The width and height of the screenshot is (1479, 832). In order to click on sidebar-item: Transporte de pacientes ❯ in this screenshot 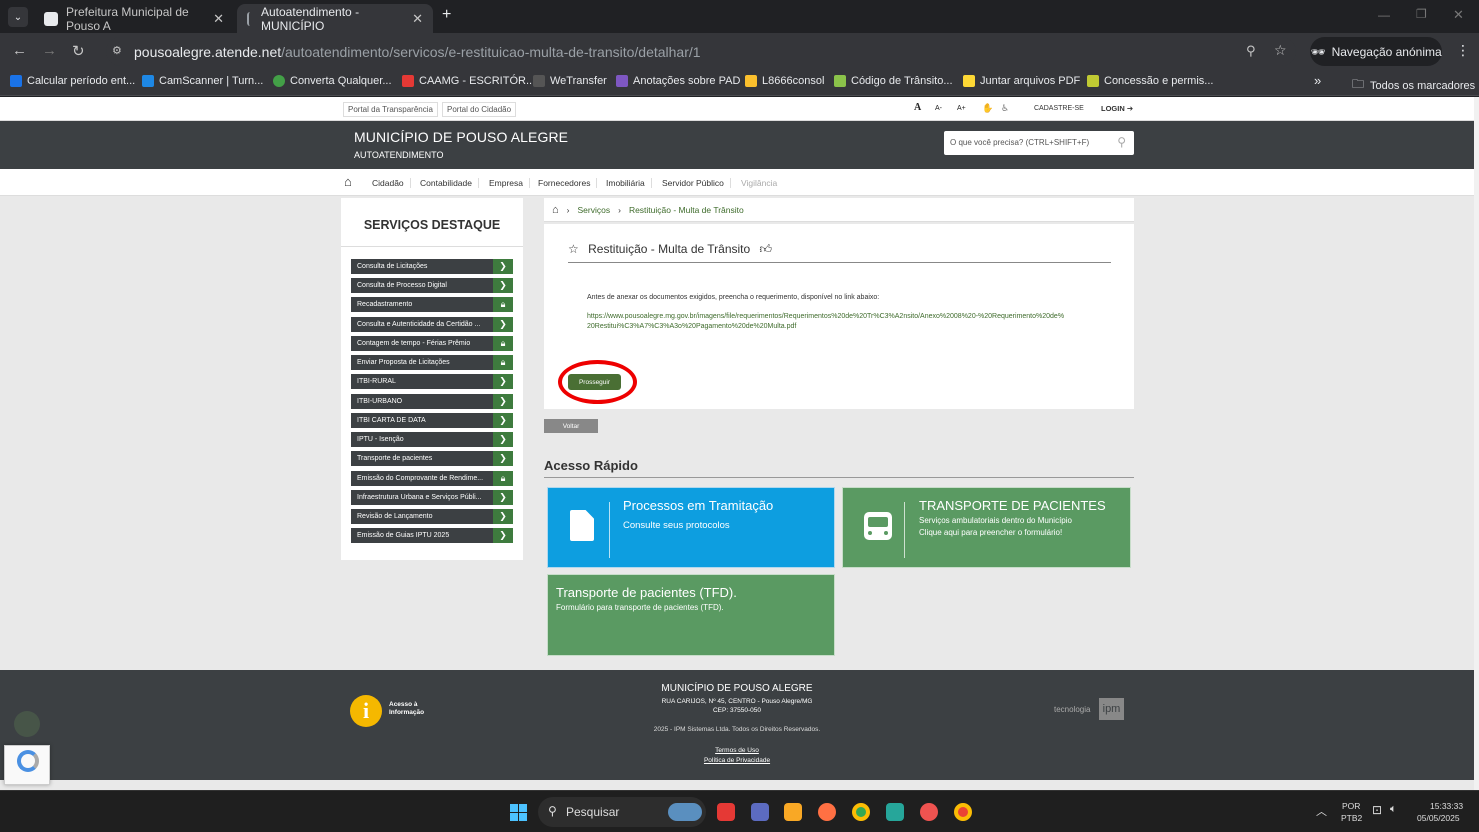, I will do `click(432, 458)`.